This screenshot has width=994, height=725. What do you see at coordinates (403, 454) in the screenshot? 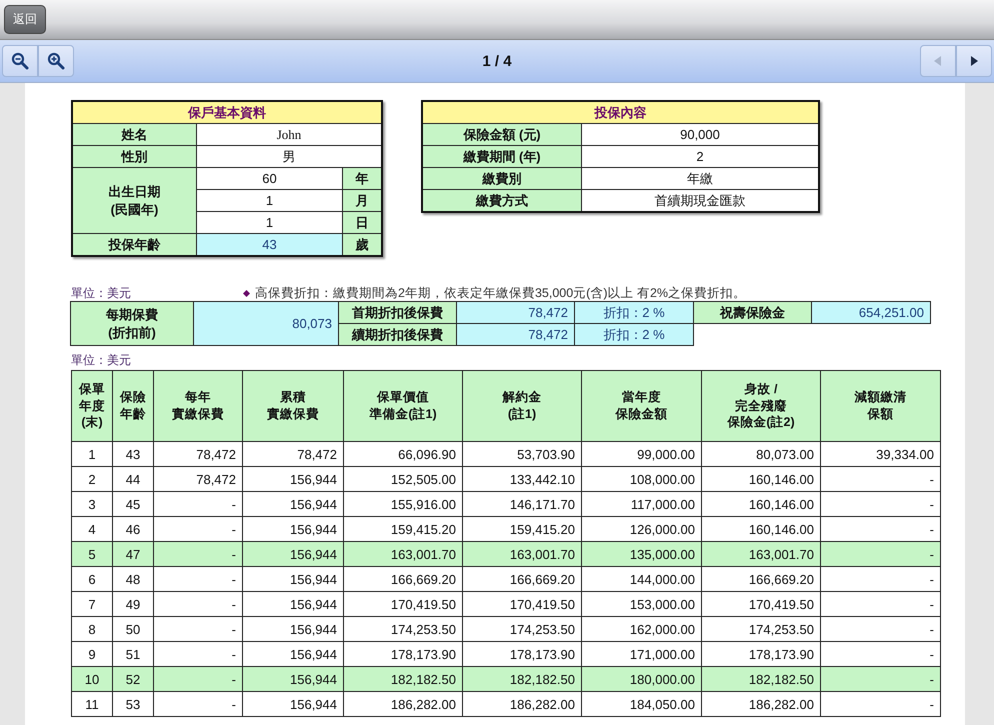
I see `table-cell: 66,096.90` at bounding box center [403, 454].